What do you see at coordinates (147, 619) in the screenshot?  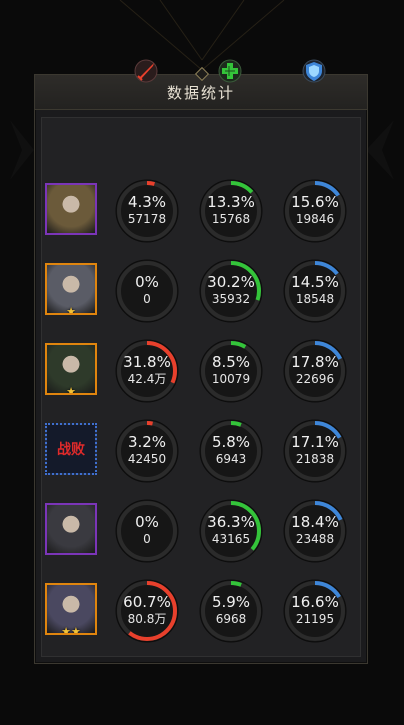 I see `stat-value: 80.8万` at bounding box center [147, 619].